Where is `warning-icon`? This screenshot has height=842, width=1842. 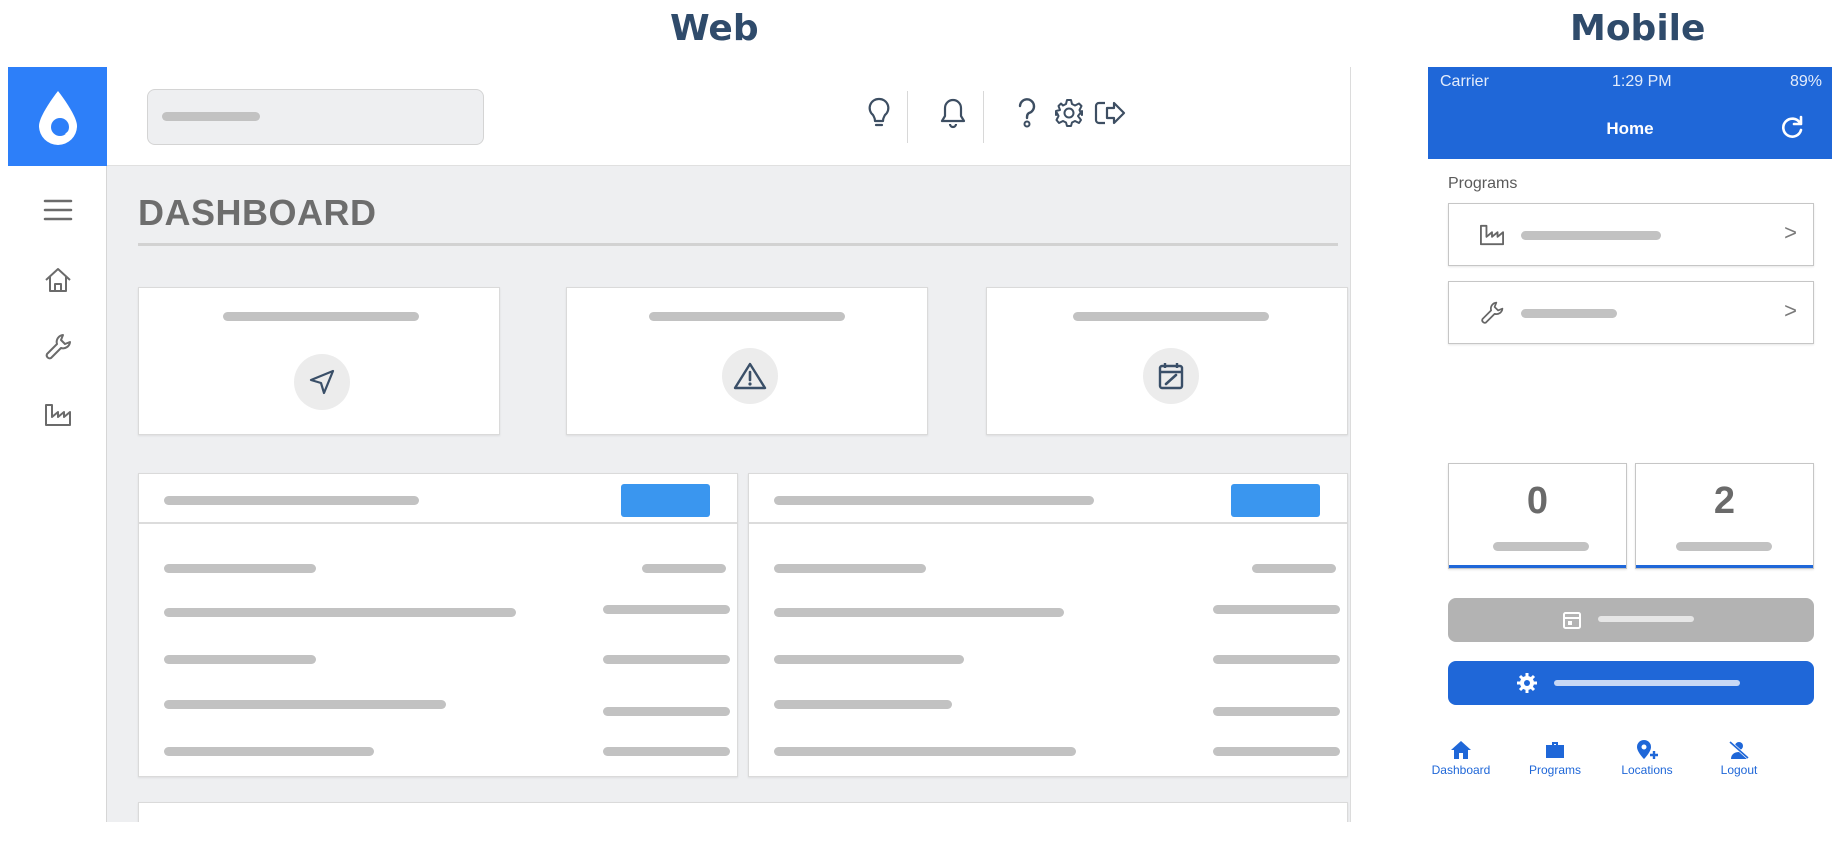 warning-icon is located at coordinates (750, 376).